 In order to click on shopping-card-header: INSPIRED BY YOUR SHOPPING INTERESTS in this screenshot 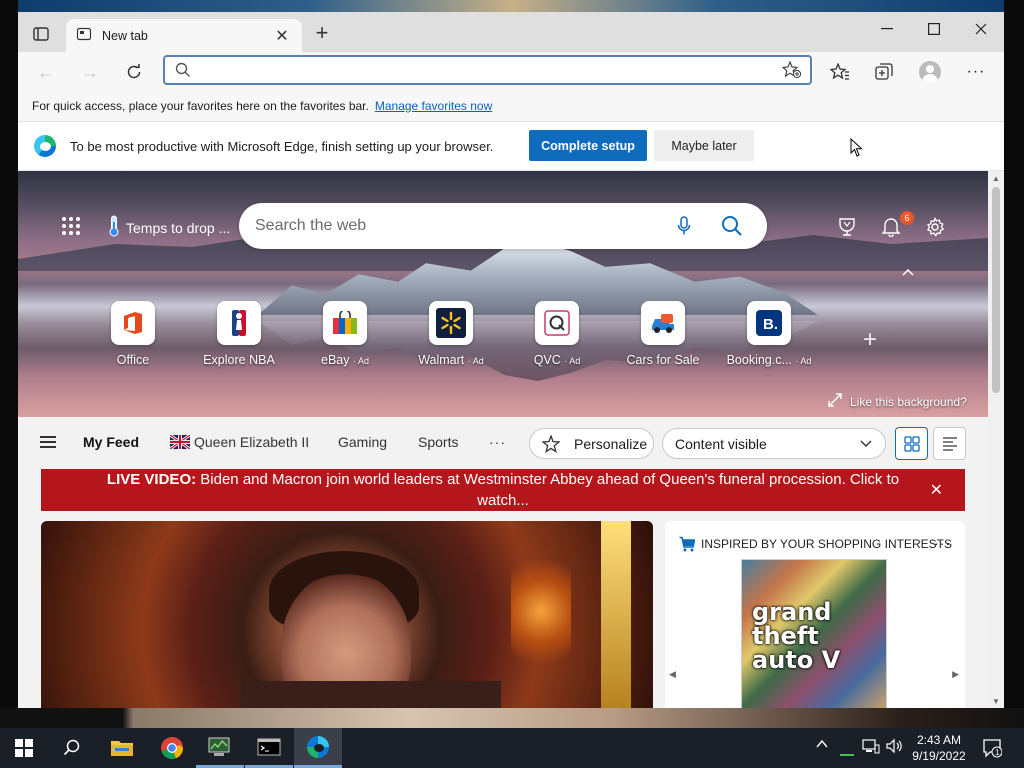, I will do `click(815, 544)`.